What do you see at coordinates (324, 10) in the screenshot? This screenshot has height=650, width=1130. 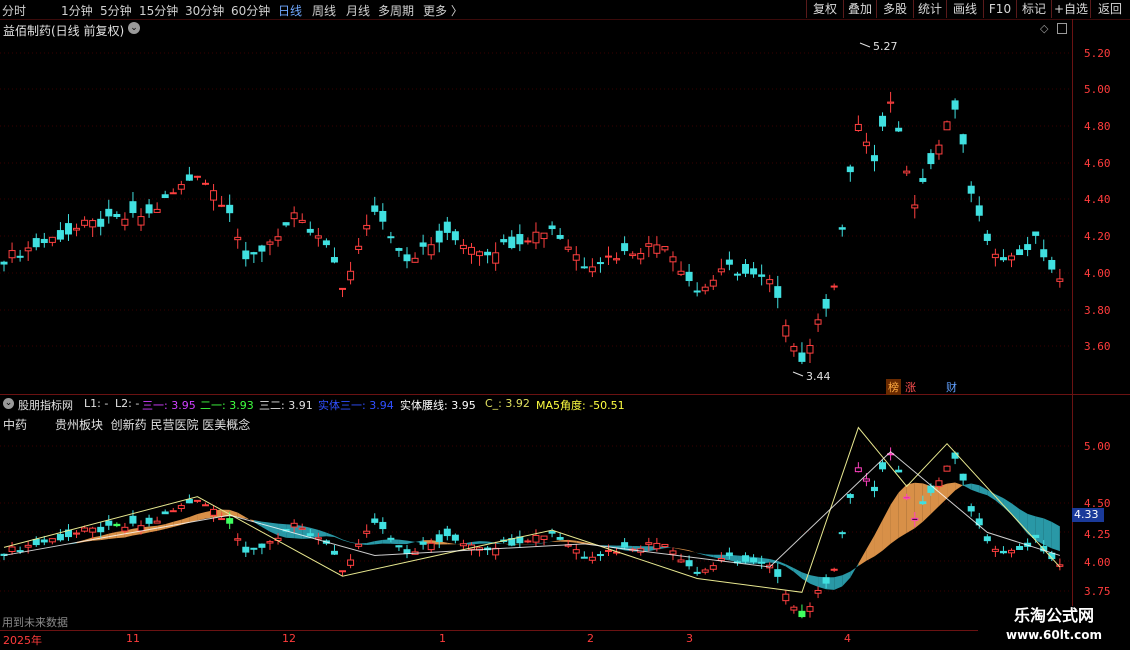 I see `period-weekly: 周线` at bounding box center [324, 10].